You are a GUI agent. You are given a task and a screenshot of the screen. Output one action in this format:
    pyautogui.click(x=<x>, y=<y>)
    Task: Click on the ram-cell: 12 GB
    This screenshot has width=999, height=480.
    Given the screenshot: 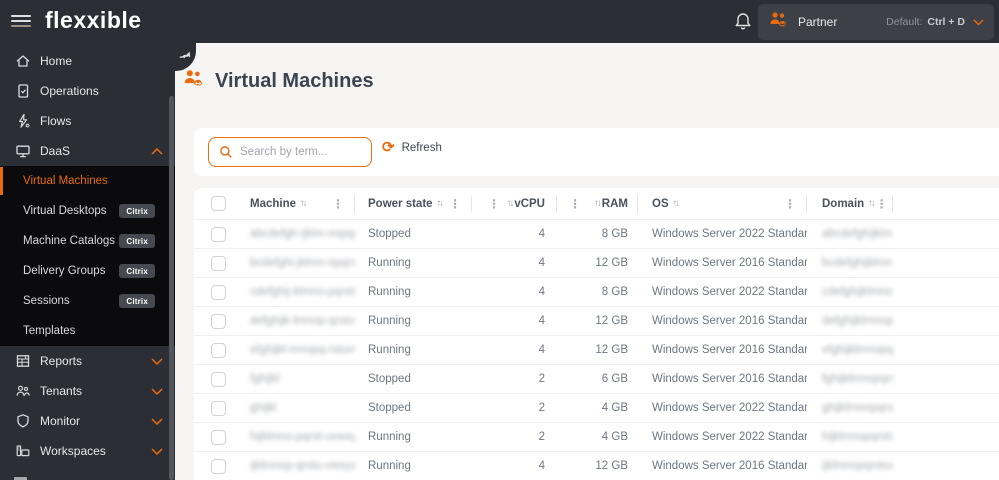 What is the action you would take?
    pyautogui.click(x=611, y=263)
    